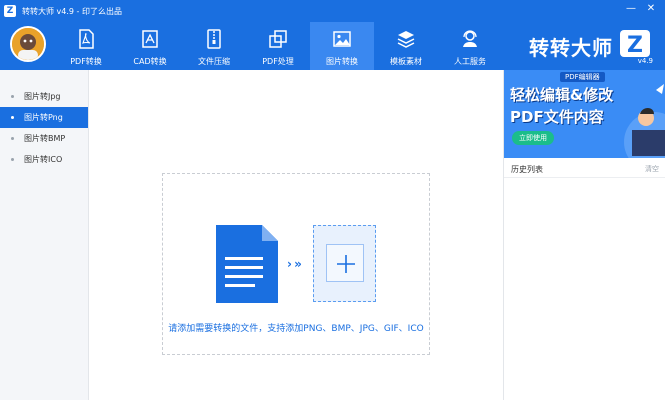  Describe the element at coordinates (86, 39) in the screenshot. I see `pdf-file-icon` at that location.